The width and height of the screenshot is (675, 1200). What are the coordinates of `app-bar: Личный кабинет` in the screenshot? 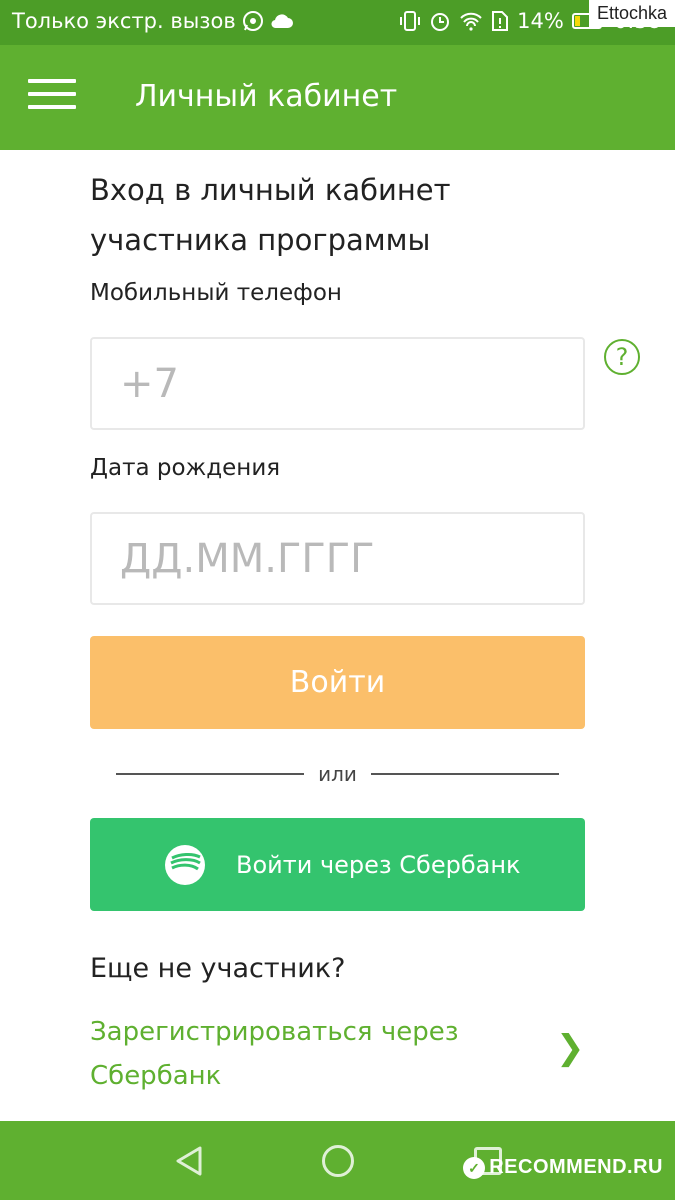 It's located at (337, 97).